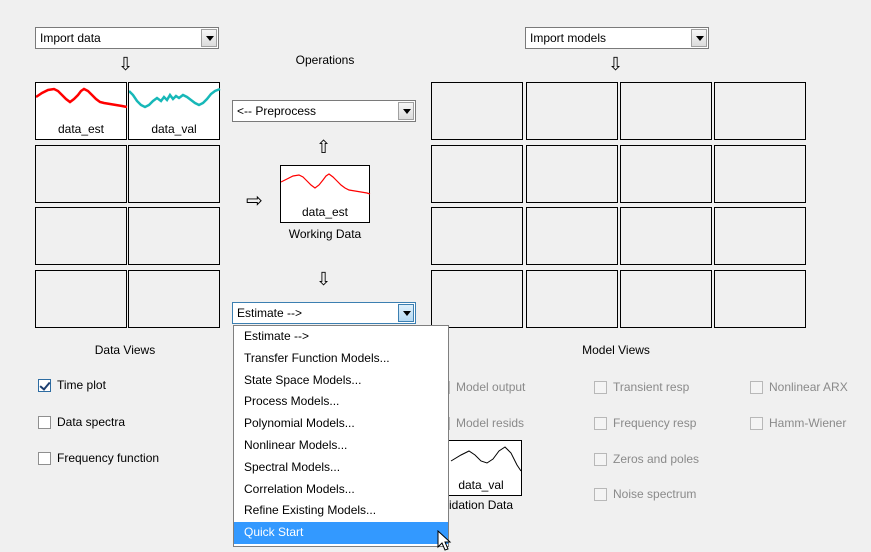 This screenshot has width=871, height=552. Describe the element at coordinates (616, 350) in the screenshot. I see `model-views-title: Model Views` at that location.